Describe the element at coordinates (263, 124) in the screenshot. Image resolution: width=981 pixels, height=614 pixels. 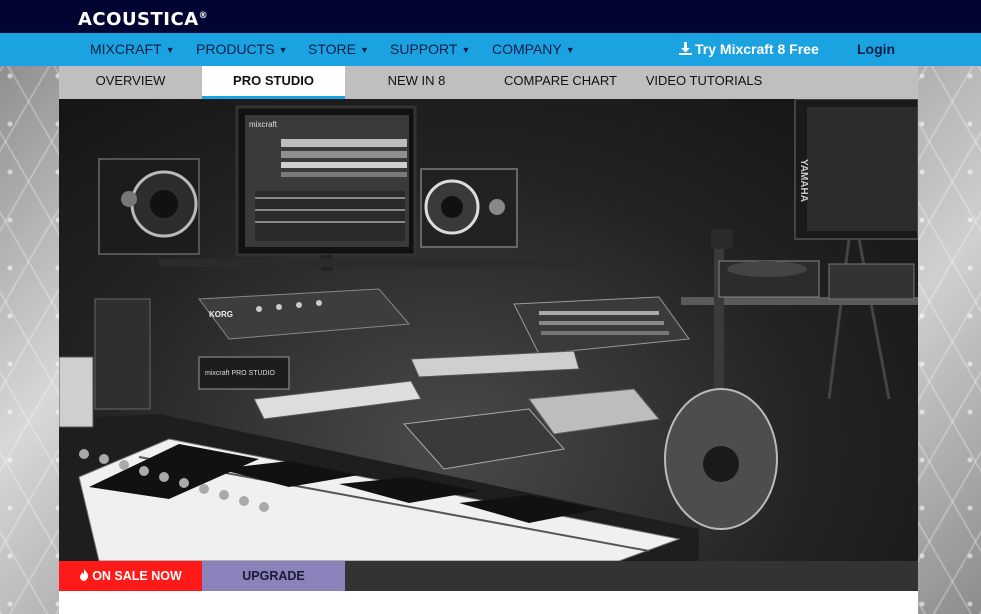
I see `screen-label: mixcraft` at that location.